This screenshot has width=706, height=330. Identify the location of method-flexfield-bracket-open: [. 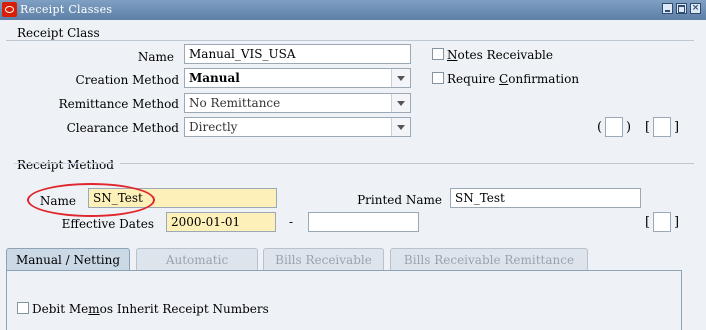
(648, 222).